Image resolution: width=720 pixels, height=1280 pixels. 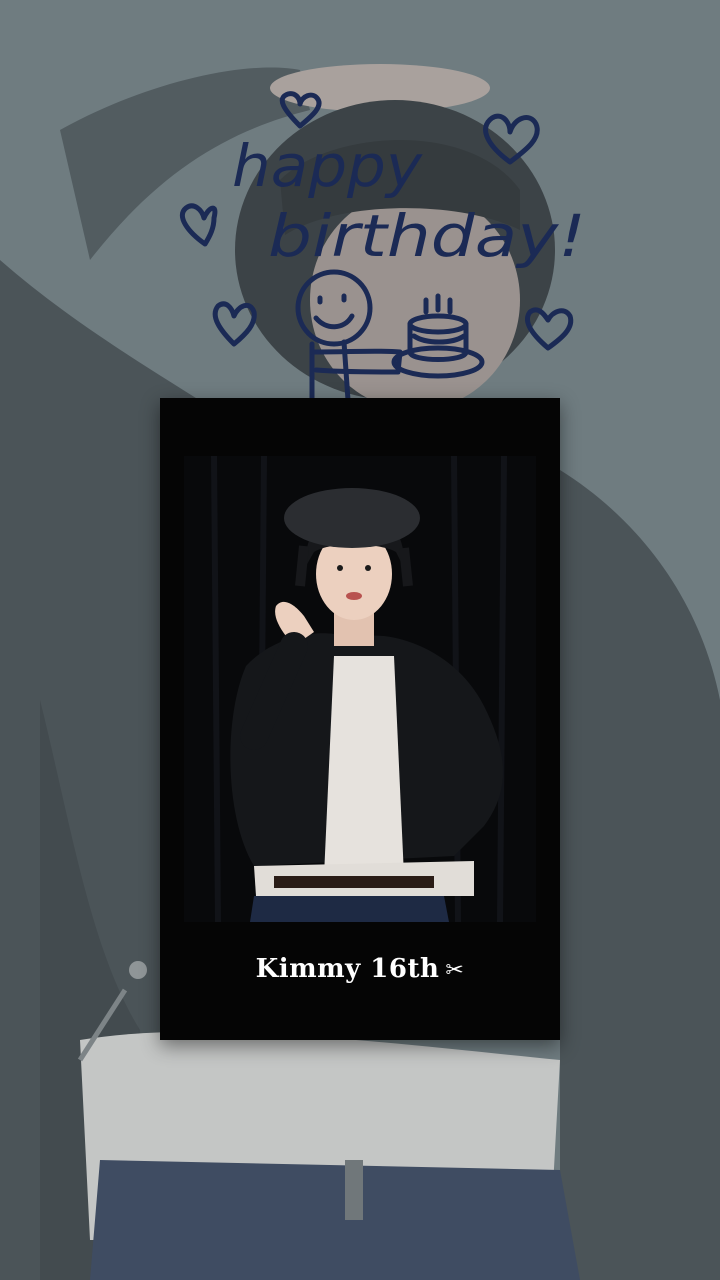 What do you see at coordinates (349, 336) in the screenshot?
I see `stick-figure-doodle` at bounding box center [349, 336].